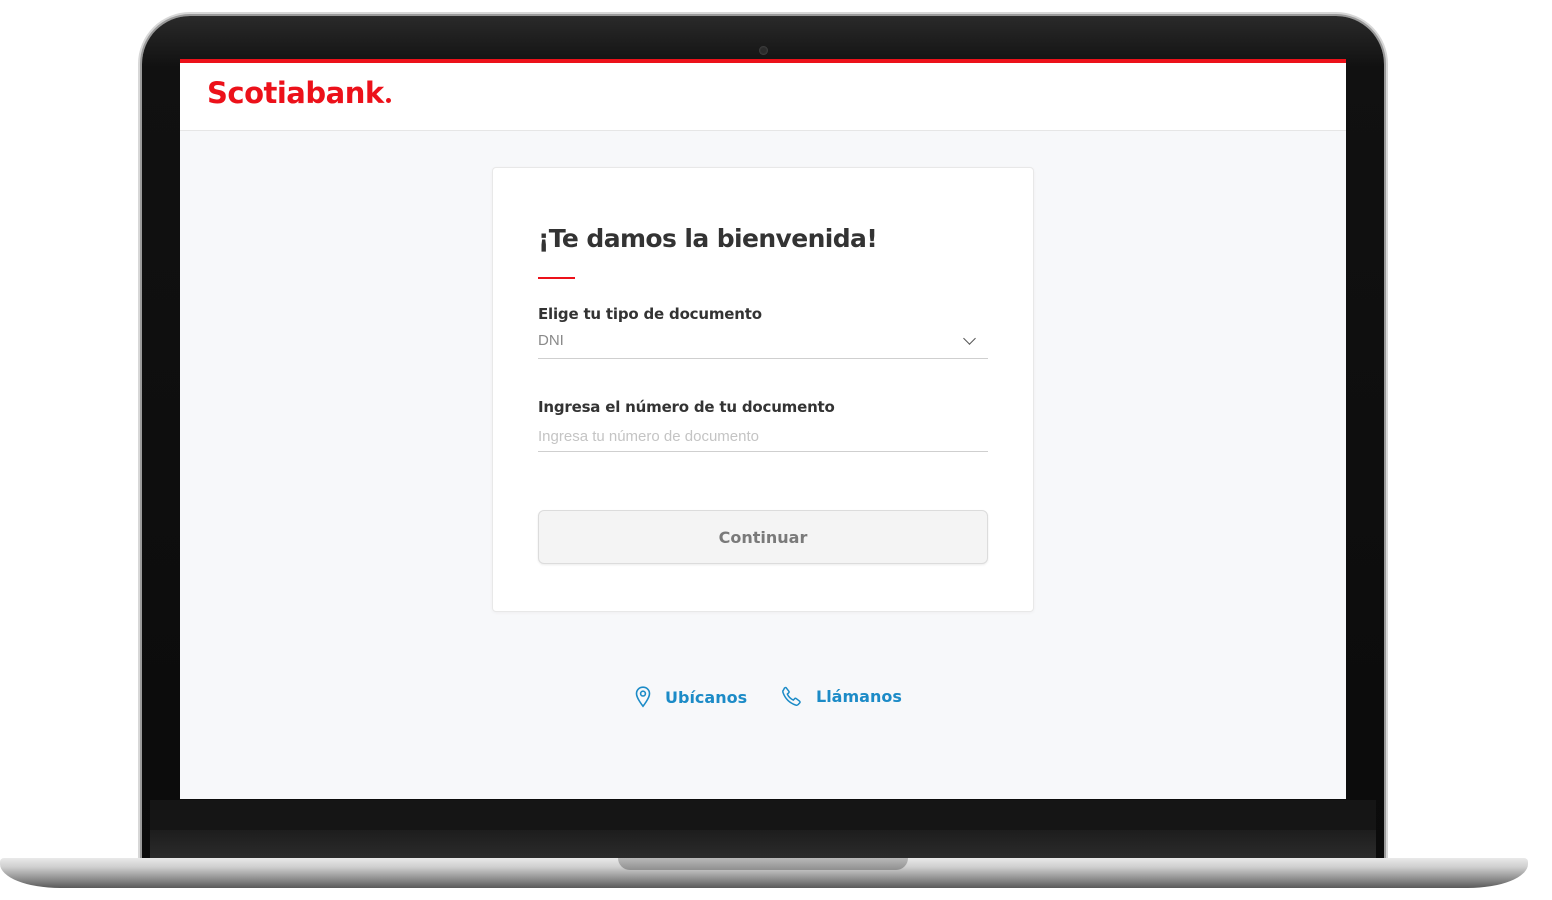 Image resolution: width=1552 pixels, height=900 pixels. What do you see at coordinates (763, 343) in the screenshot?
I see `document-type-select: DNI` at bounding box center [763, 343].